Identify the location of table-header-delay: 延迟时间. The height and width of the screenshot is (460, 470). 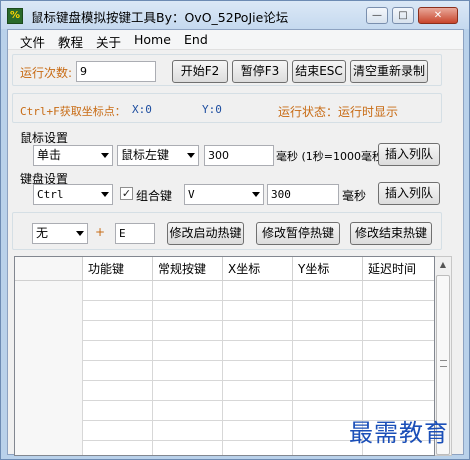
(398, 269).